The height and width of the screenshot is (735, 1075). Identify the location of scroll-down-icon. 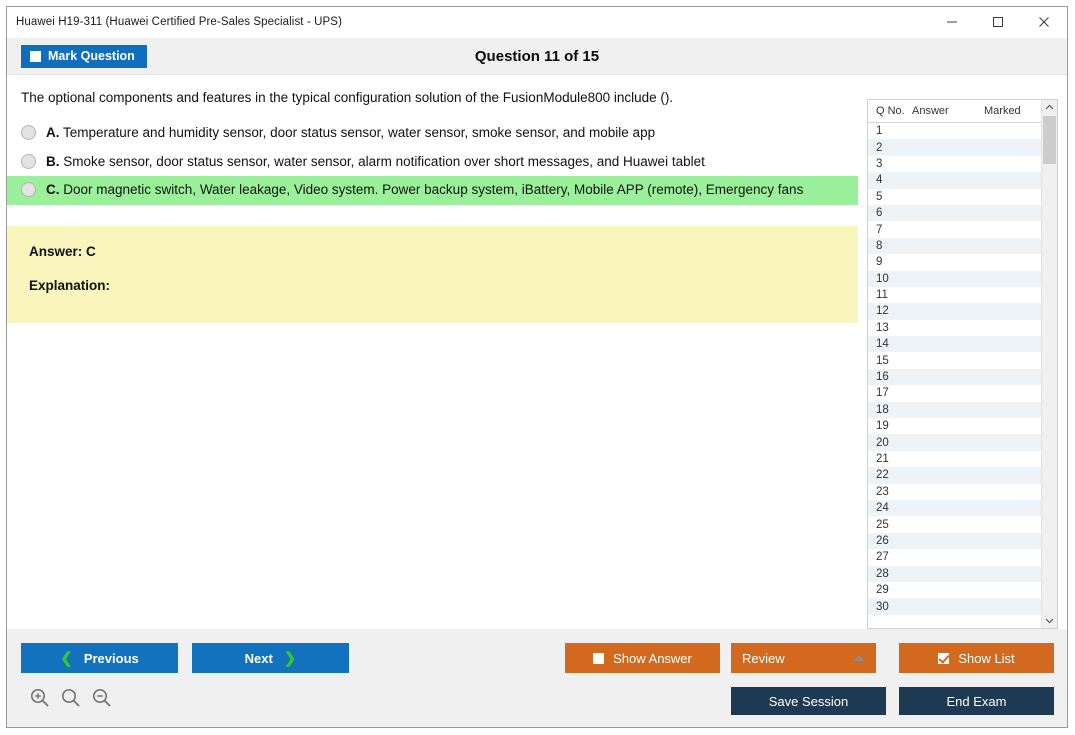
(1049, 620).